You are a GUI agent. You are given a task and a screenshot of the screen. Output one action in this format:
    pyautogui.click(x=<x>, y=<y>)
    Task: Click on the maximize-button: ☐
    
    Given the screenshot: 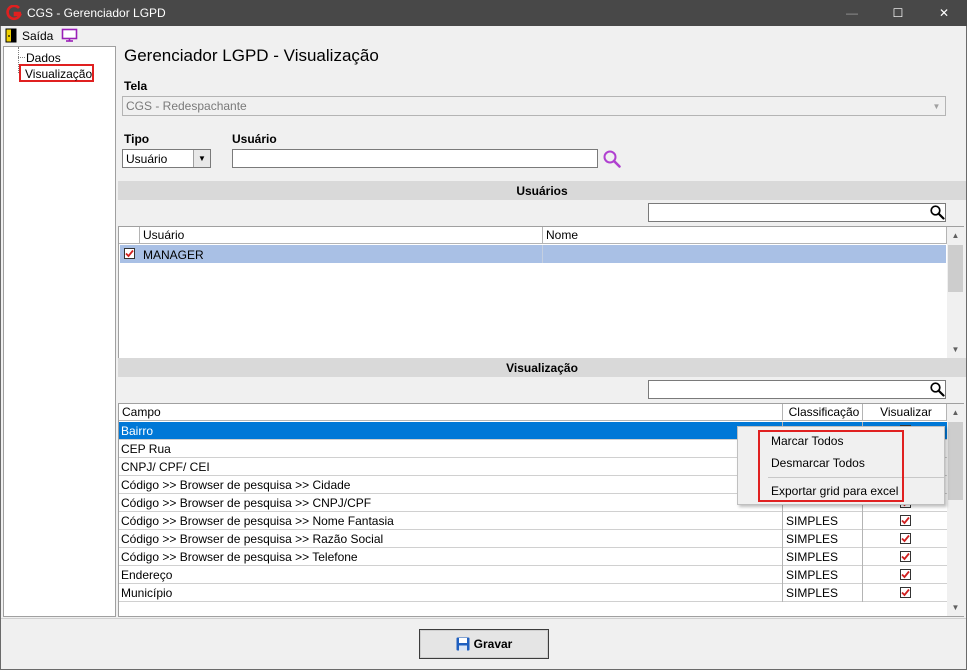 What is the action you would take?
    pyautogui.click(x=898, y=13)
    